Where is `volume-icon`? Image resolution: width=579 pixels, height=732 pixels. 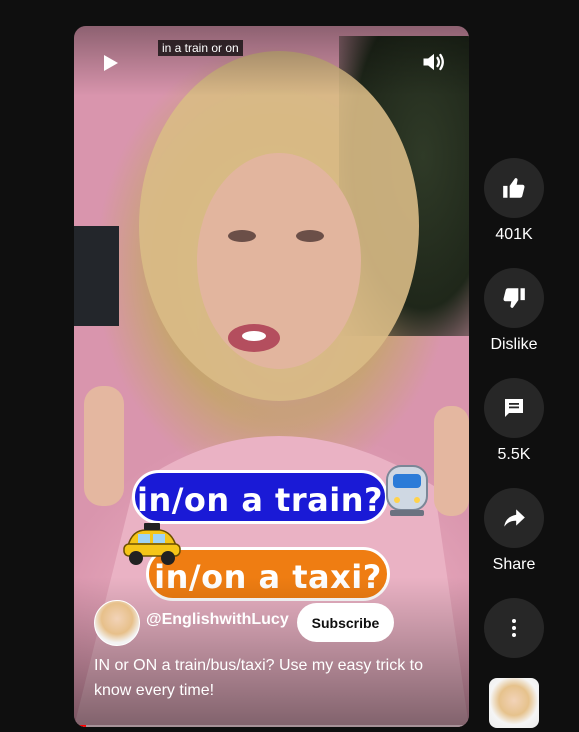 volume-icon is located at coordinates (433, 62).